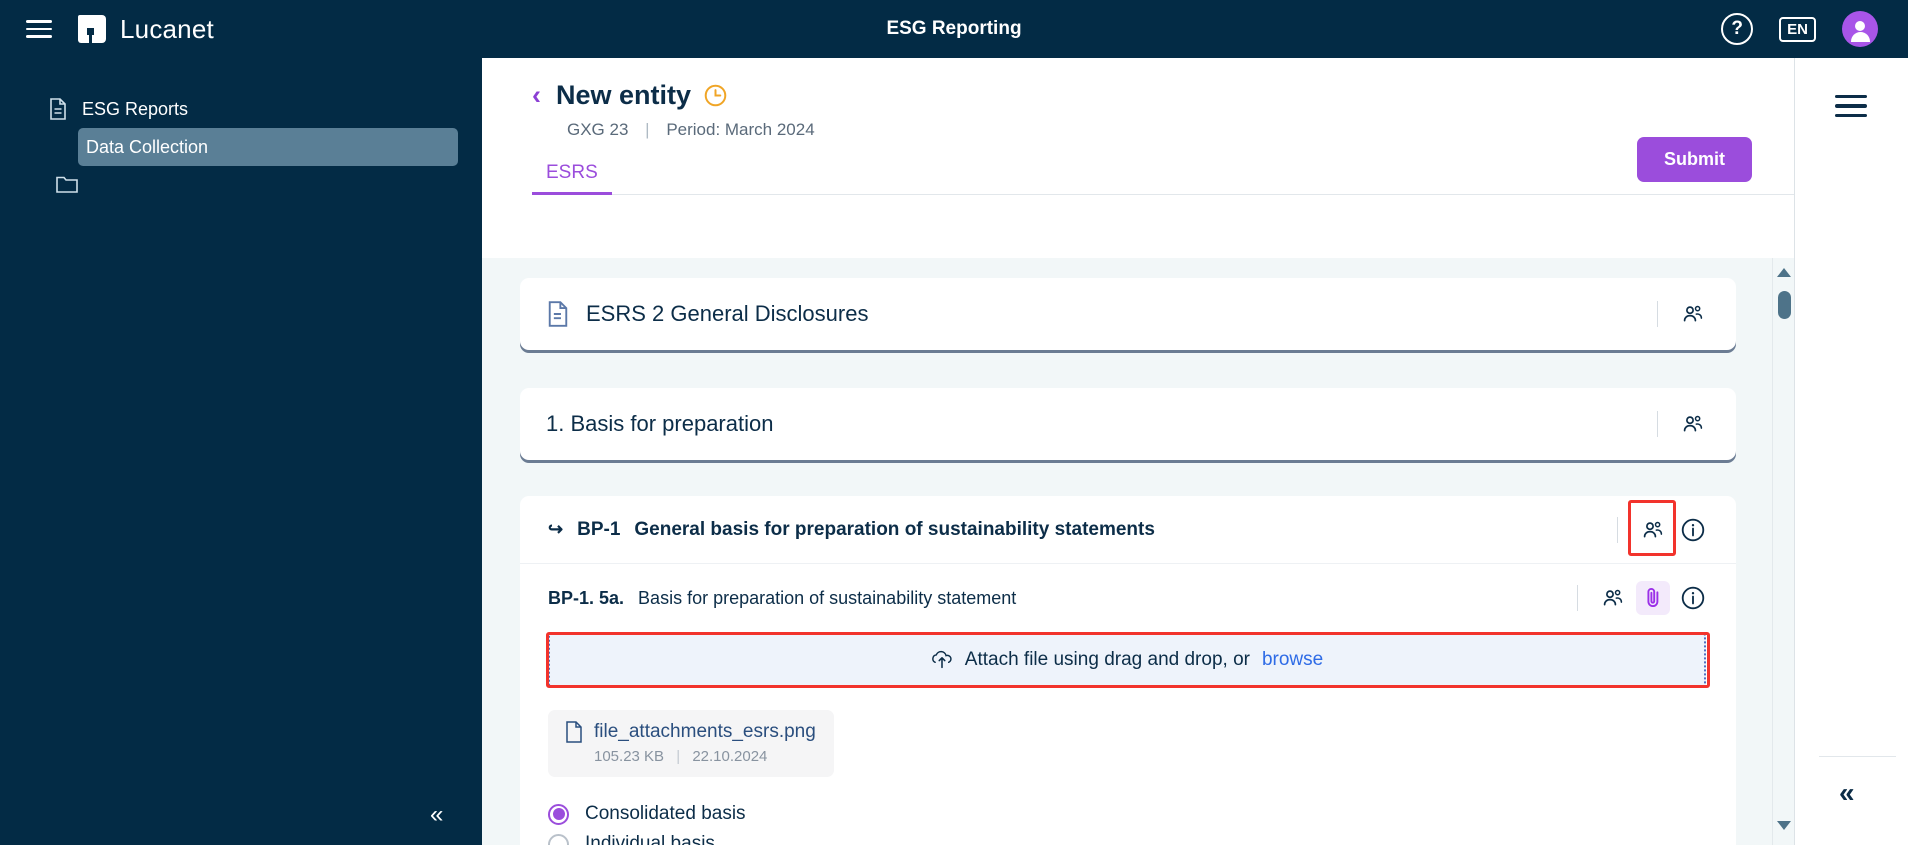  I want to click on radio-option-consolidated: Consolidated basis, so click(1142, 814).